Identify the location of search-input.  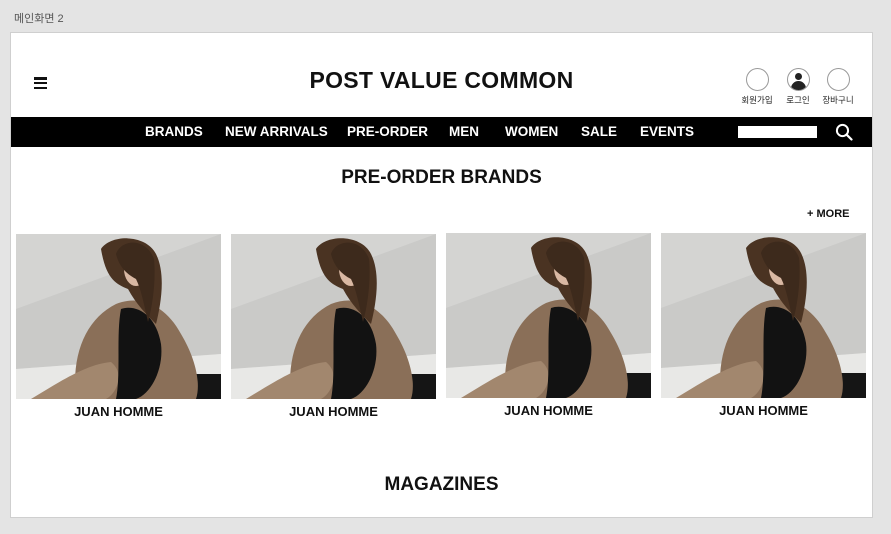
(777, 132).